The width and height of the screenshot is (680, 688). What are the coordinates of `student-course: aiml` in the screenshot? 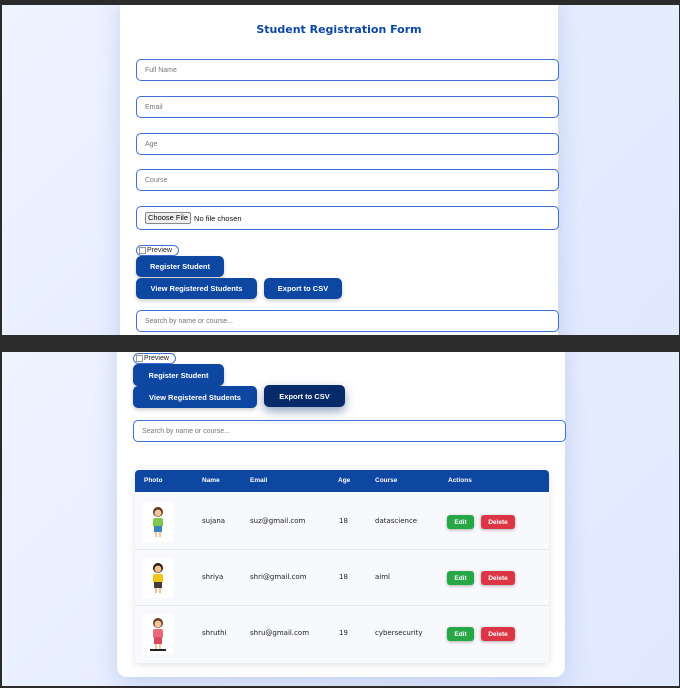 It's located at (382, 577).